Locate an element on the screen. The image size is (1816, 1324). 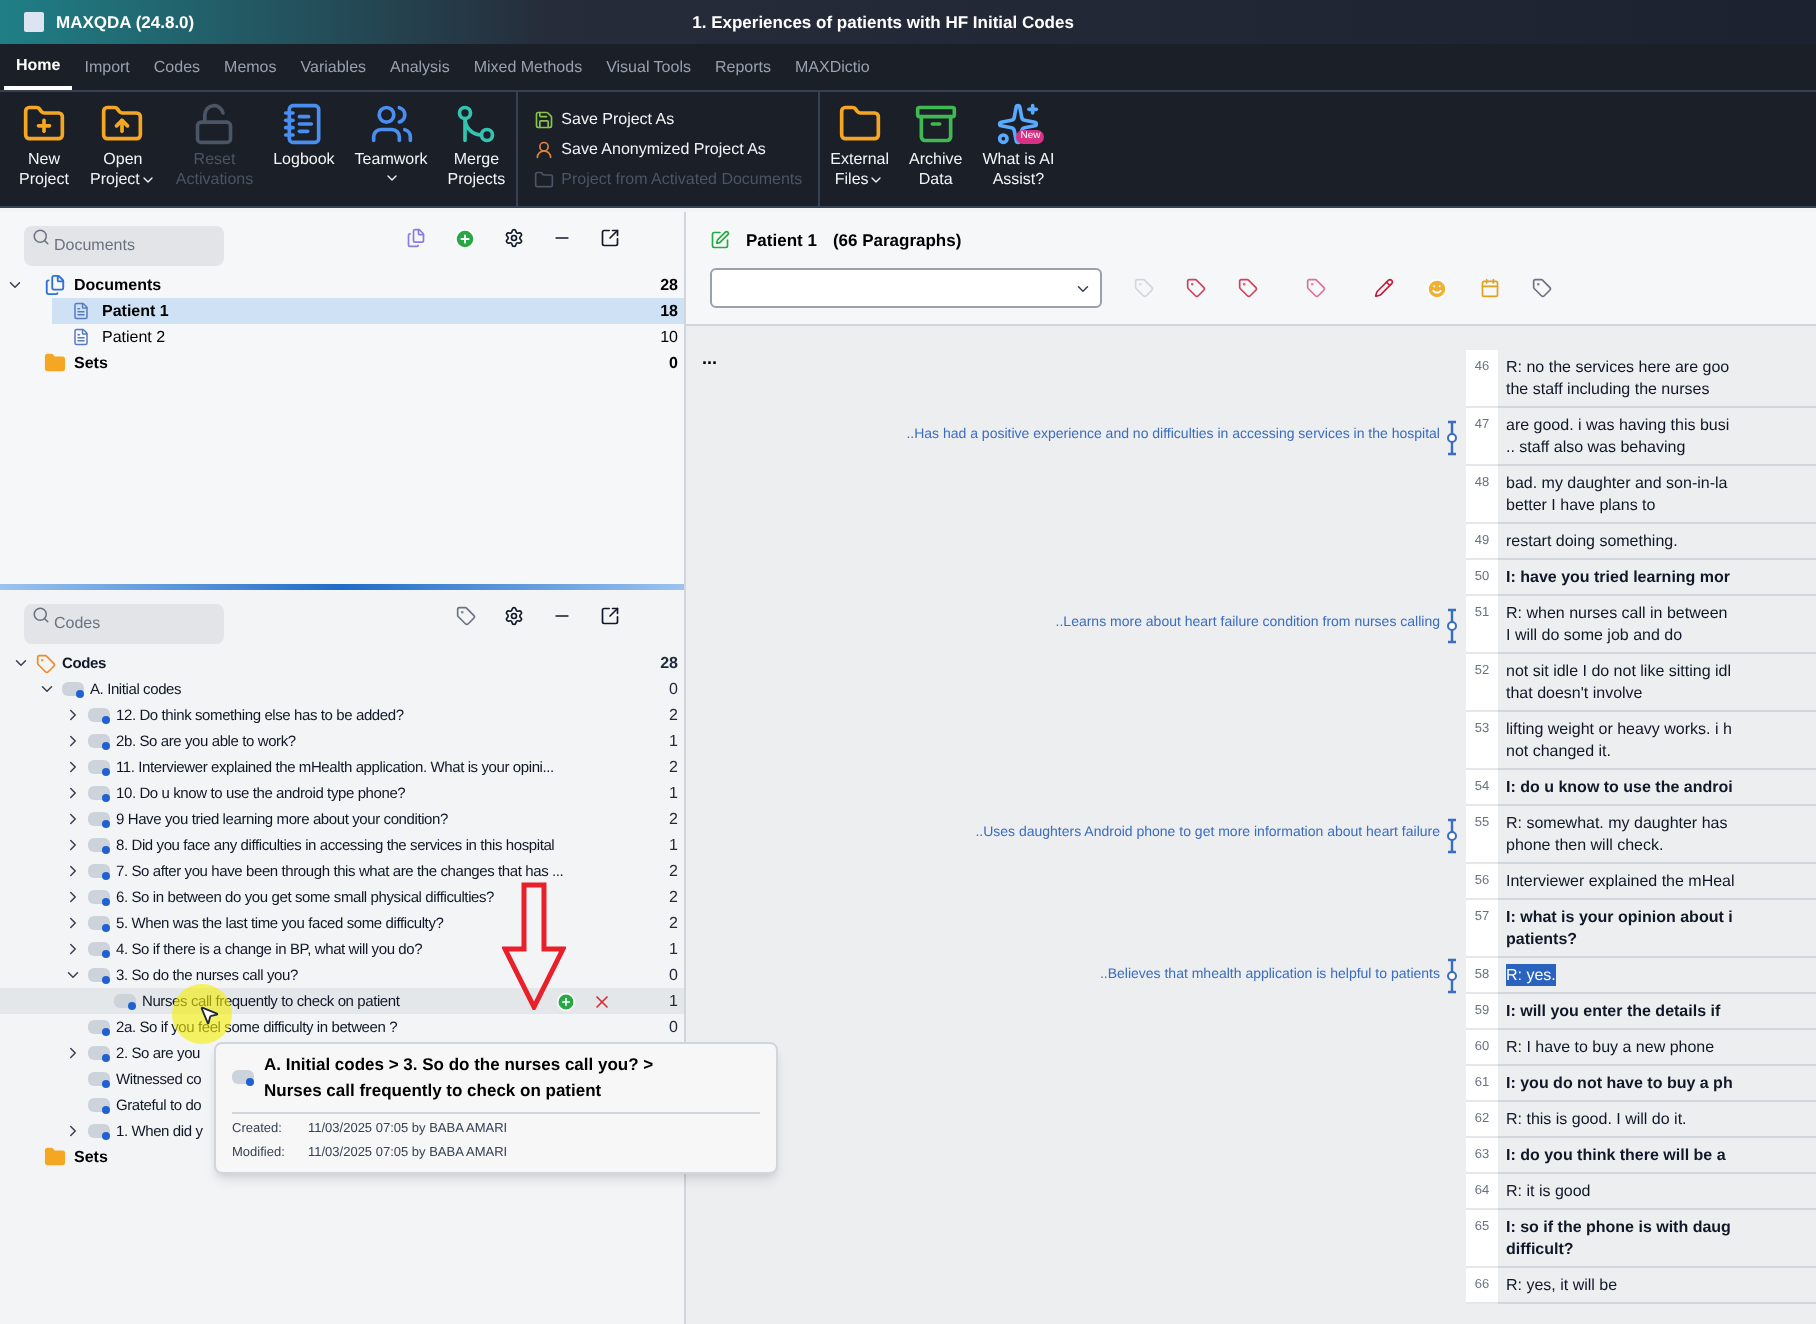
paragraph-text: bad. my daughter and son-in-la is located at coordinates (1617, 483).